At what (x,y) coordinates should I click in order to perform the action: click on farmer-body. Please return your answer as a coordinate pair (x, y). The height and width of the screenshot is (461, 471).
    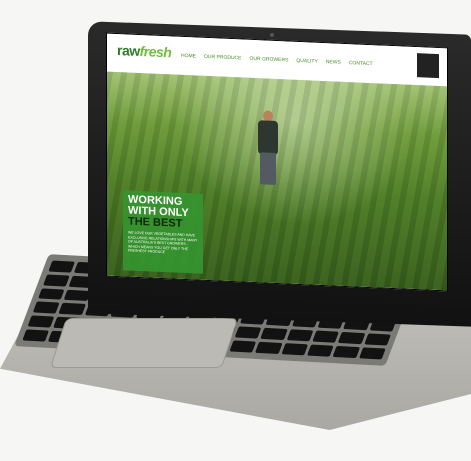
    Looking at the image, I should click on (268, 138).